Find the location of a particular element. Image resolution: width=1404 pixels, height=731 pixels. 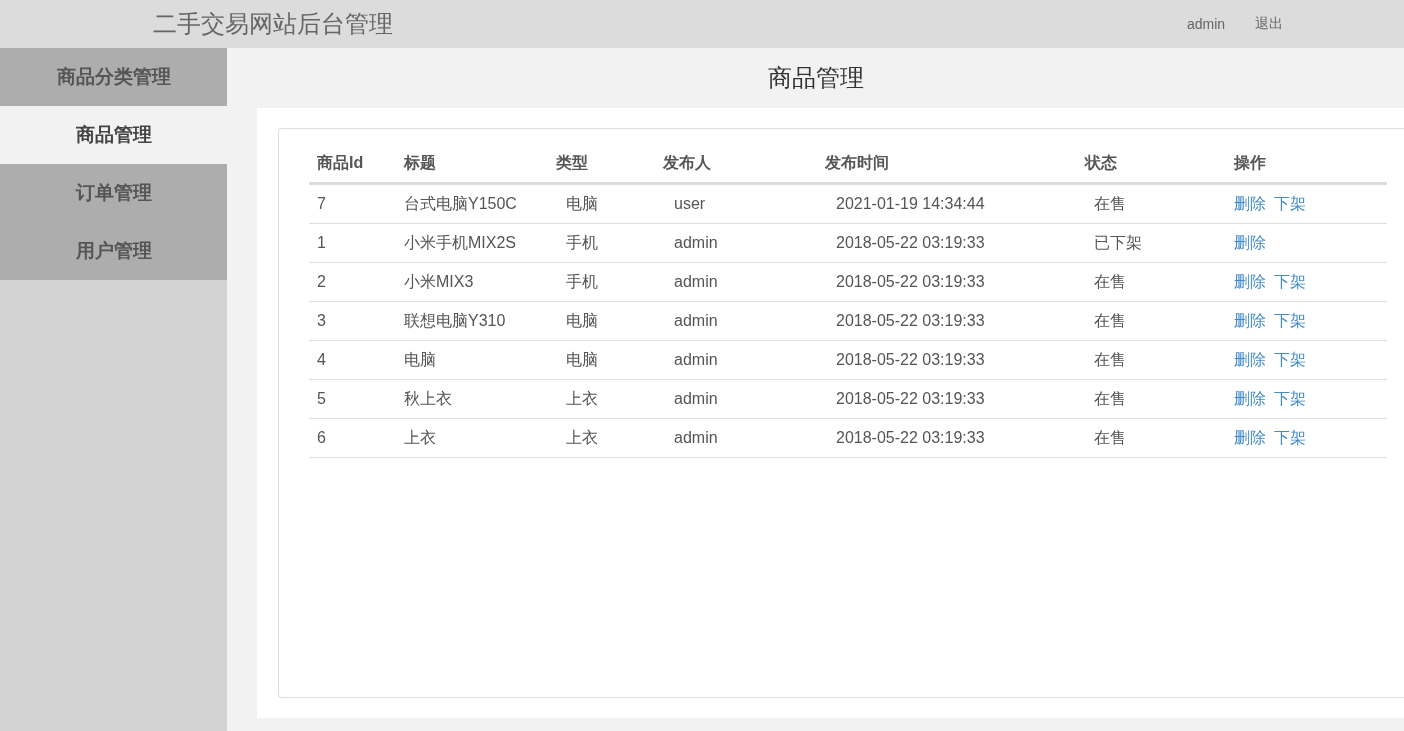

column-header: 标题 is located at coordinates (472, 164).